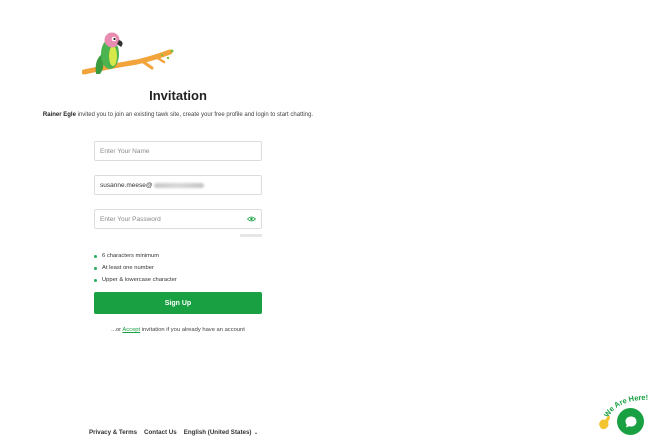  What do you see at coordinates (160, 432) in the screenshot?
I see `contact-us-link: Contact Us` at bounding box center [160, 432].